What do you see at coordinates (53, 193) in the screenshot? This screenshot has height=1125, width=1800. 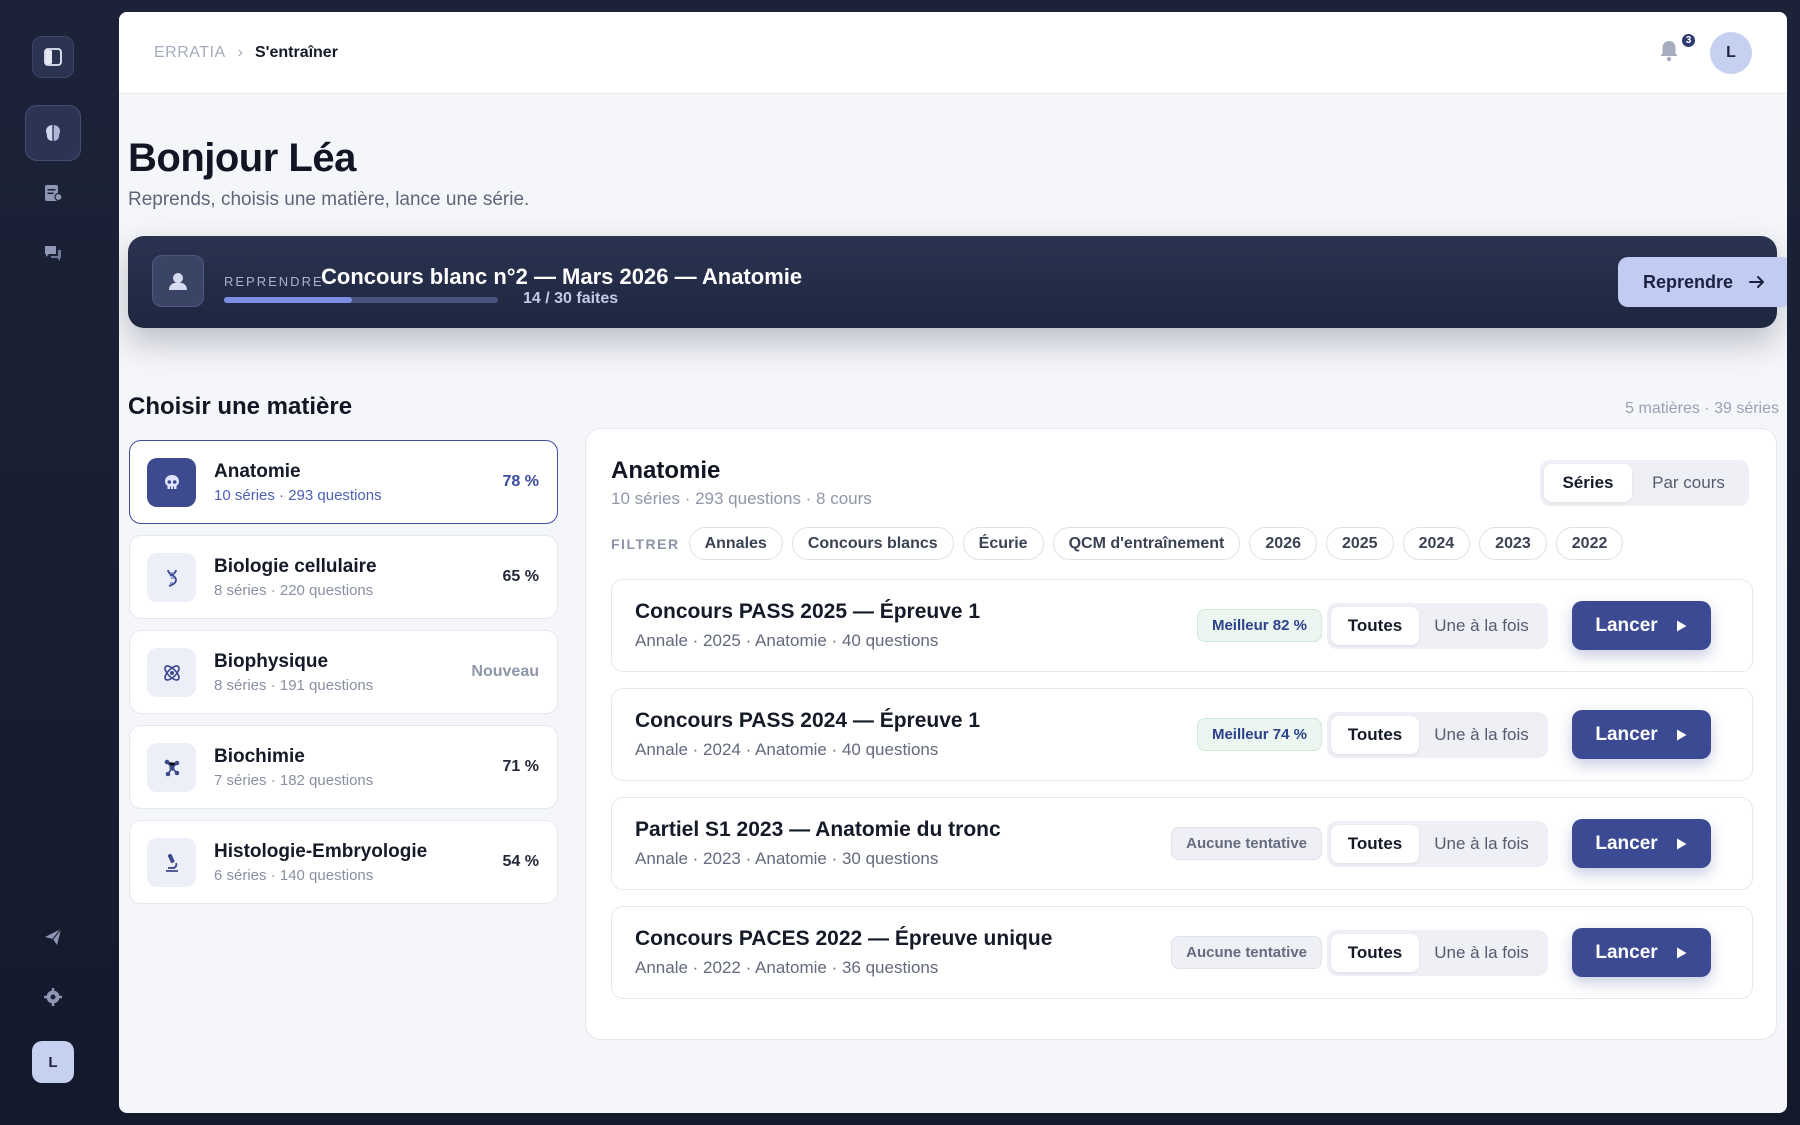 I see `exam-list-icon` at bounding box center [53, 193].